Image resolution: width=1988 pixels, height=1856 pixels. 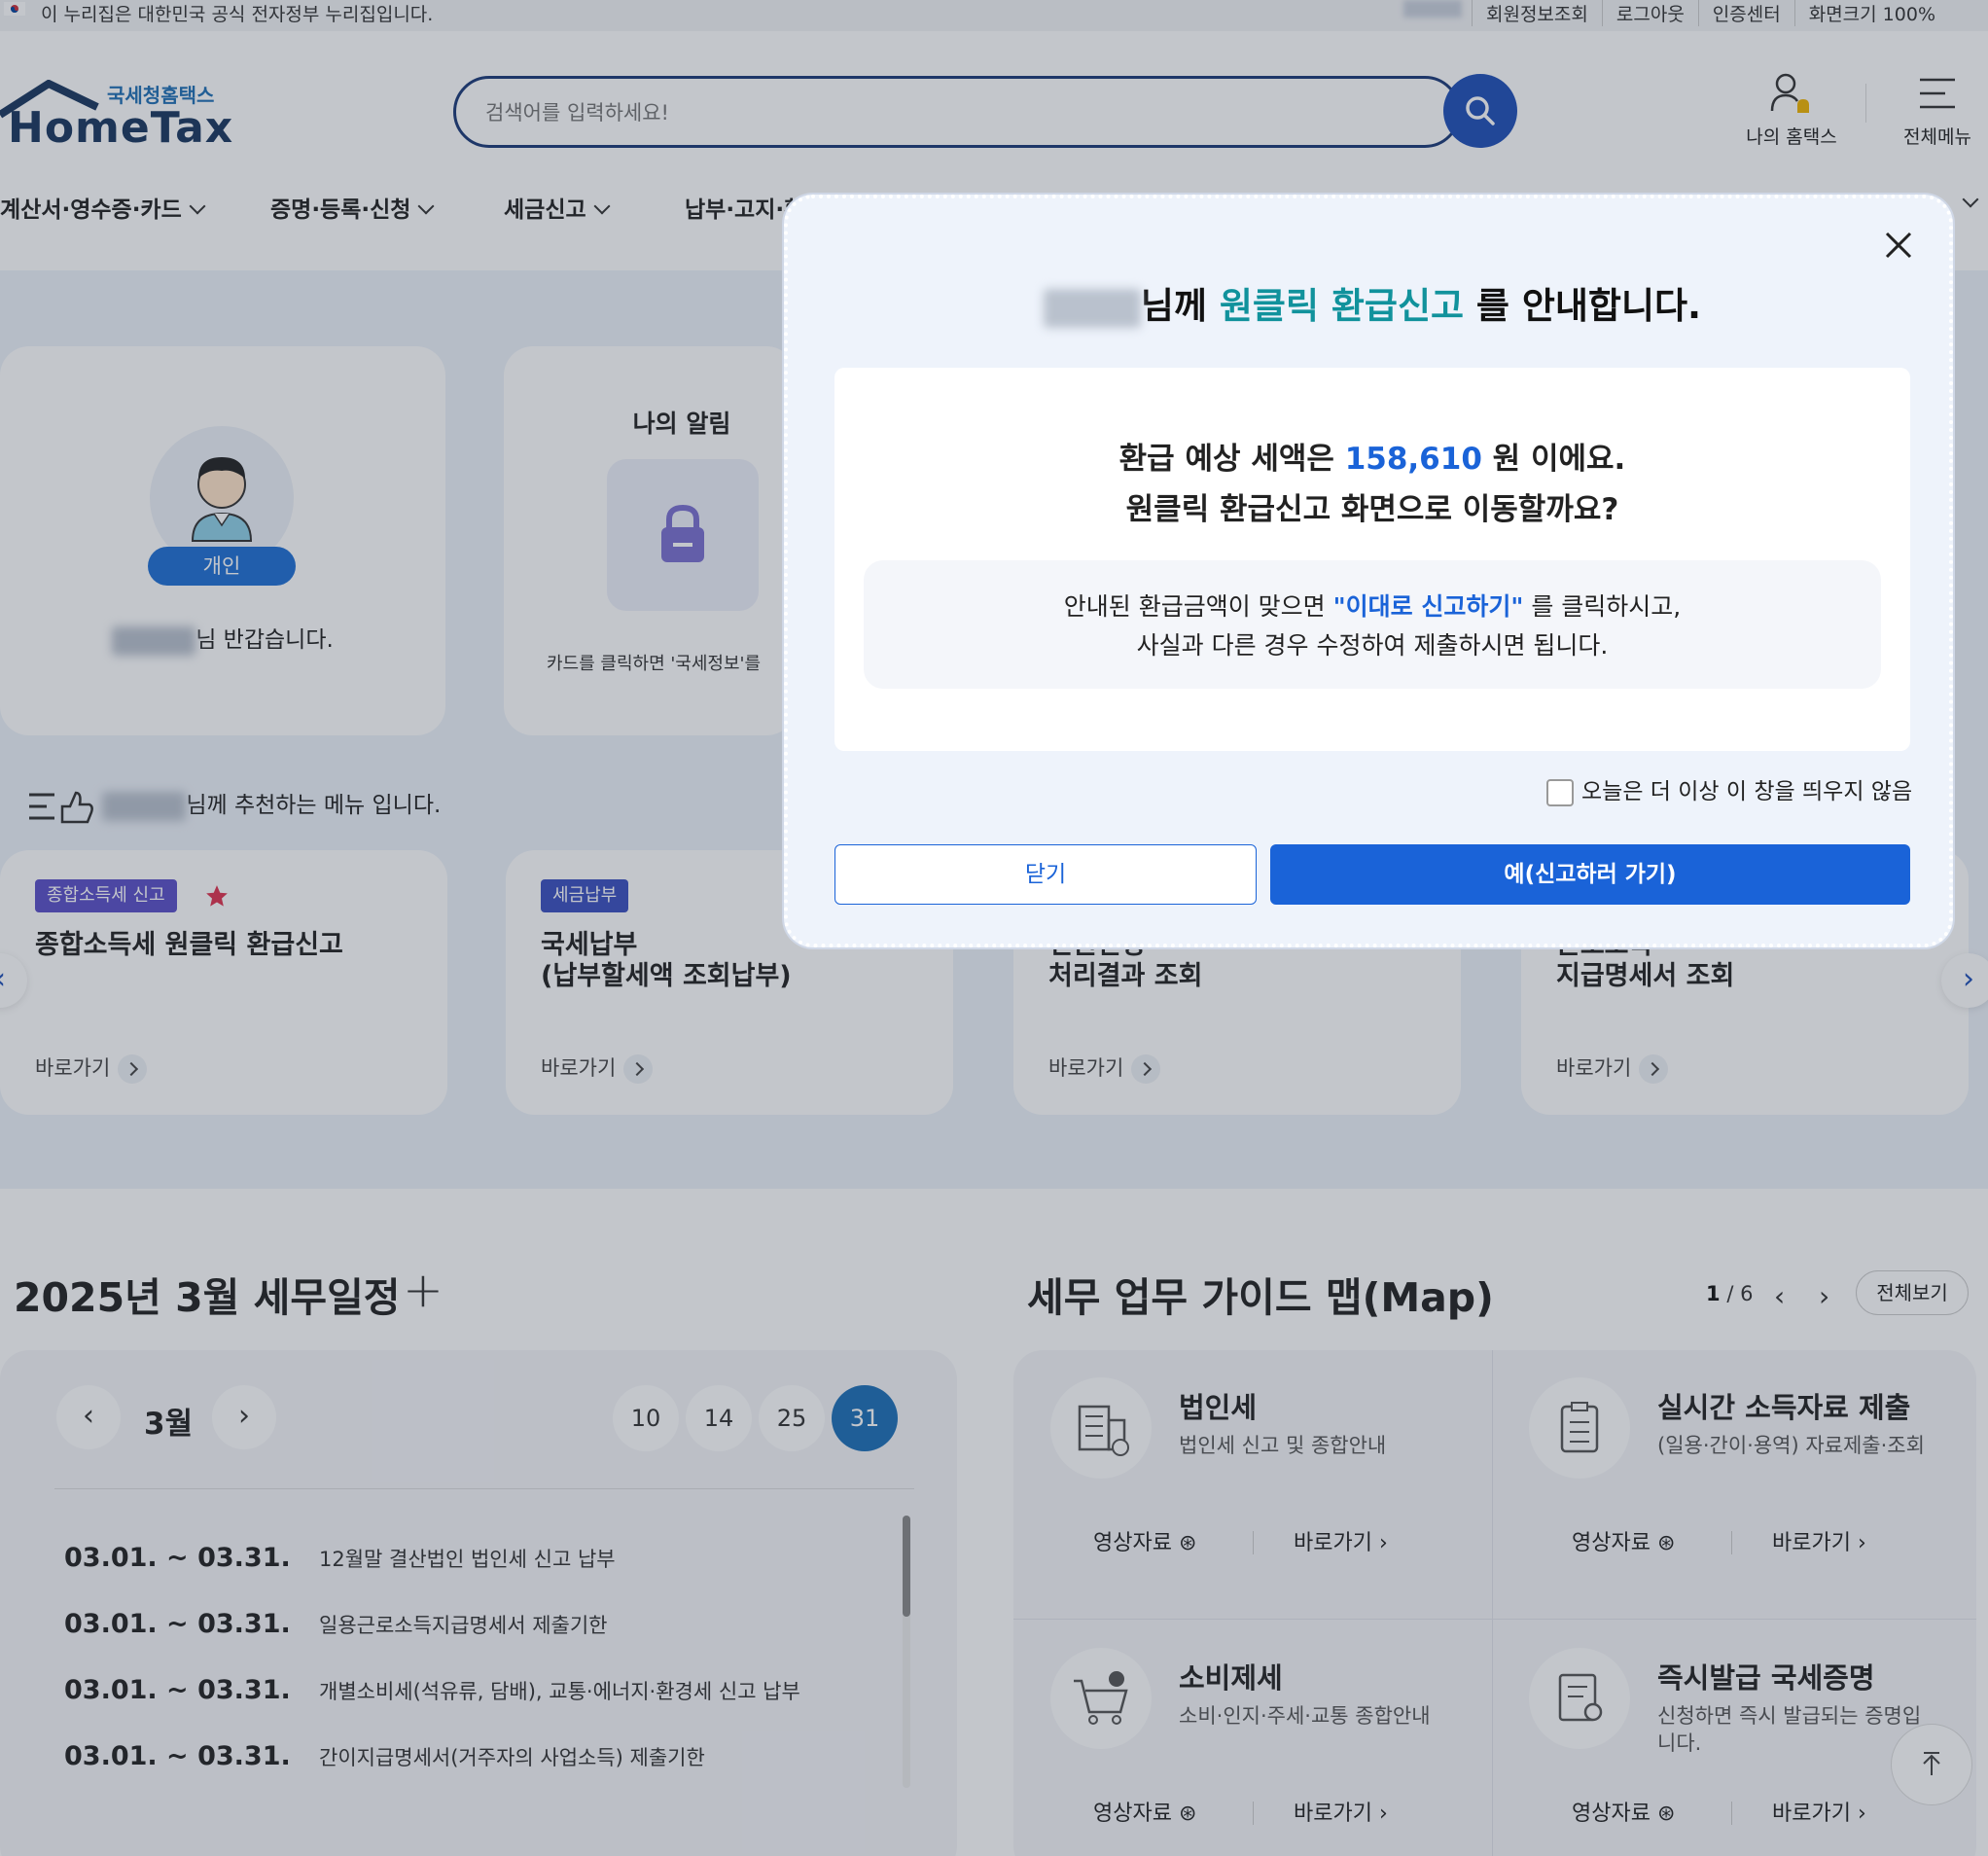 What do you see at coordinates (1560, 792) in the screenshot?
I see `checkbox-box` at bounding box center [1560, 792].